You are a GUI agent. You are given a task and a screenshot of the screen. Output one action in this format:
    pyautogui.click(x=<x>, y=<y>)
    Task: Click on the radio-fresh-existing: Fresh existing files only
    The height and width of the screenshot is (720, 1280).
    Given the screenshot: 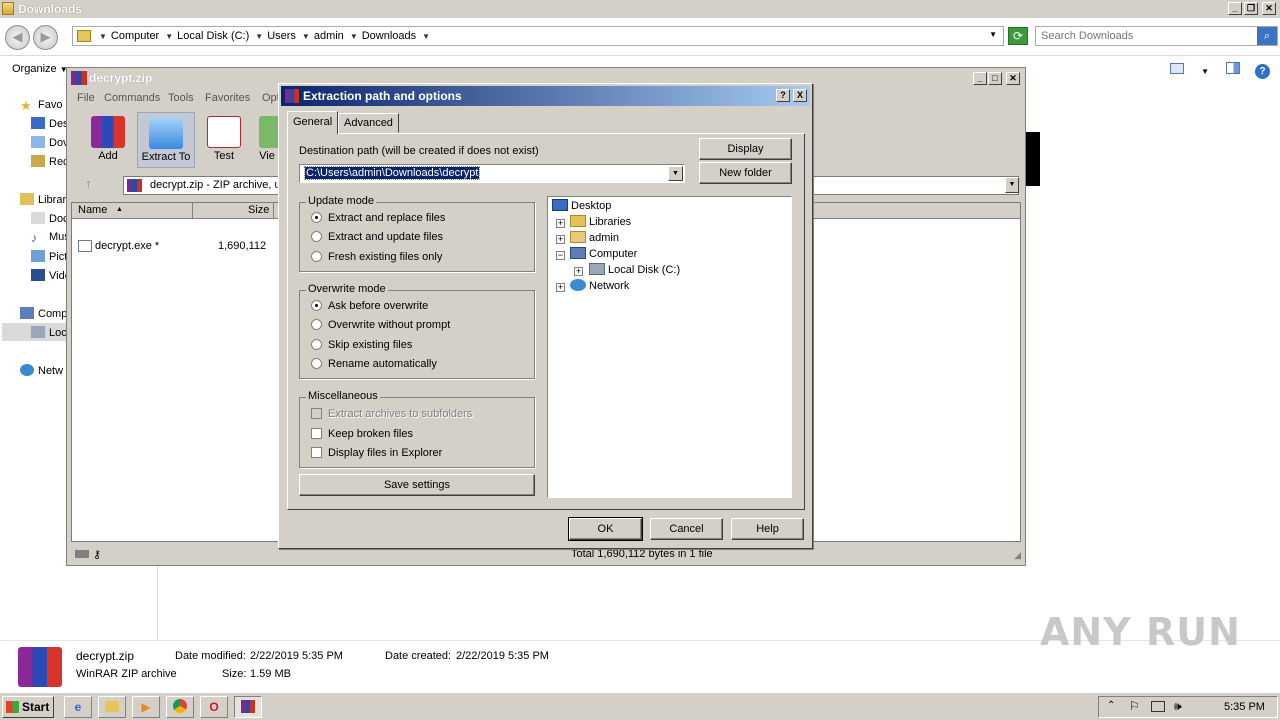 What is the action you would take?
    pyautogui.click(x=376, y=257)
    